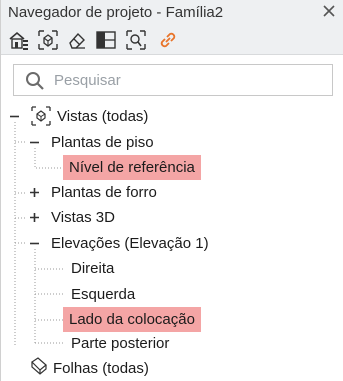 This screenshot has width=343, height=381. What do you see at coordinates (83, 217) in the screenshot?
I see `tree-node-3d-views: Vistas 3D` at bounding box center [83, 217].